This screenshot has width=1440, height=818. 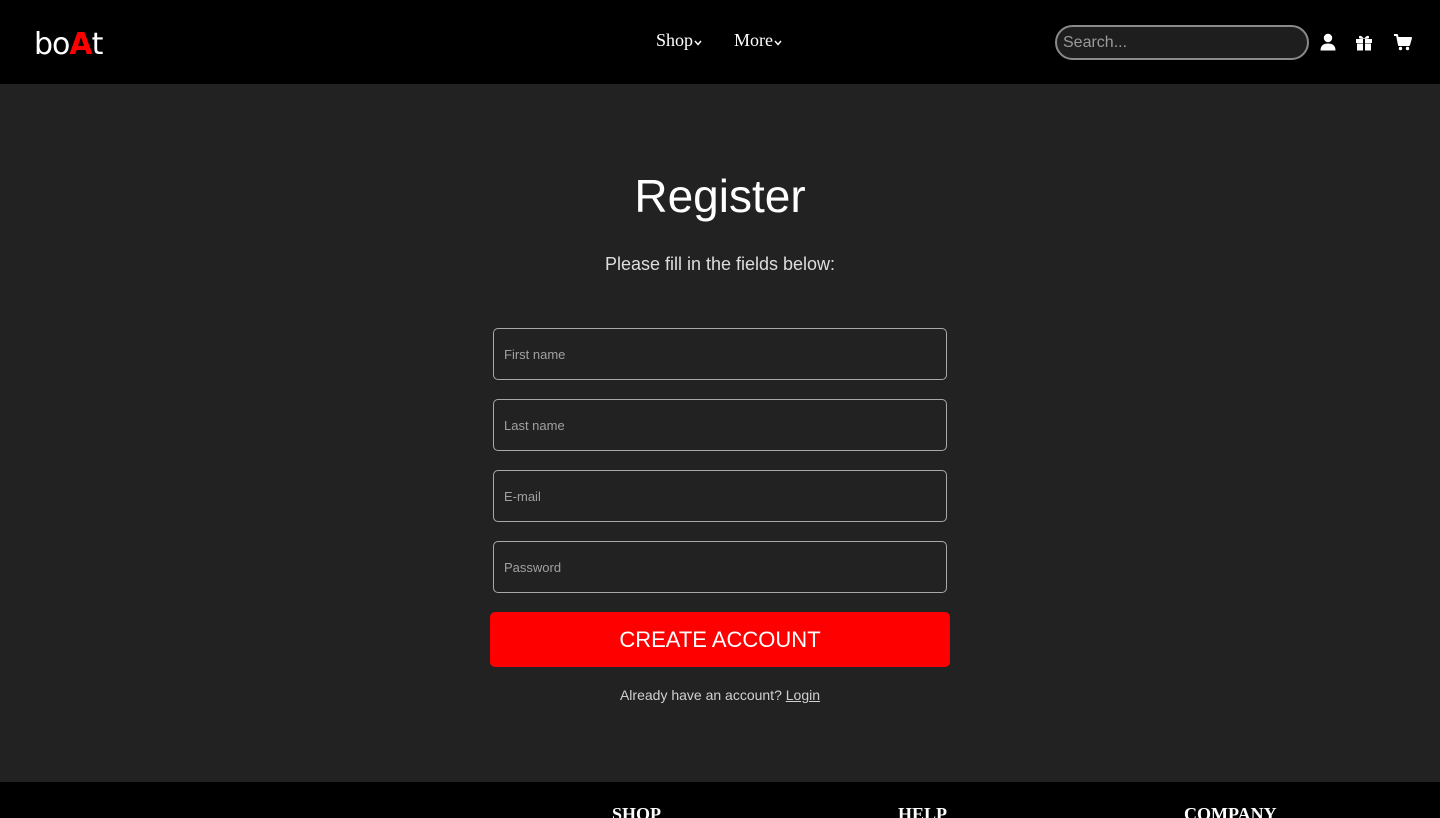 What do you see at coordinates (720, 354) in the screenshot?
I see `first-name-field` at bounding box center [720, 354].